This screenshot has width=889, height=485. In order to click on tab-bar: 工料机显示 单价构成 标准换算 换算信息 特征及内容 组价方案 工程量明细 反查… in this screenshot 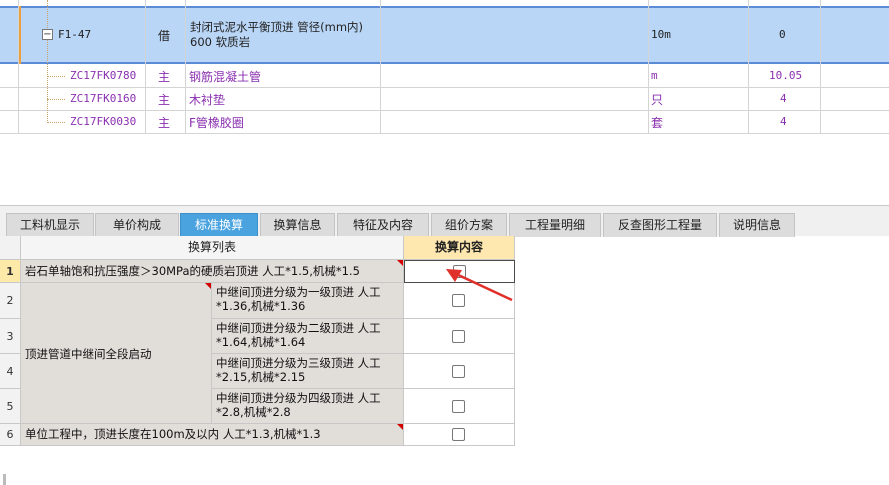, I will do `click(444, 221)`.